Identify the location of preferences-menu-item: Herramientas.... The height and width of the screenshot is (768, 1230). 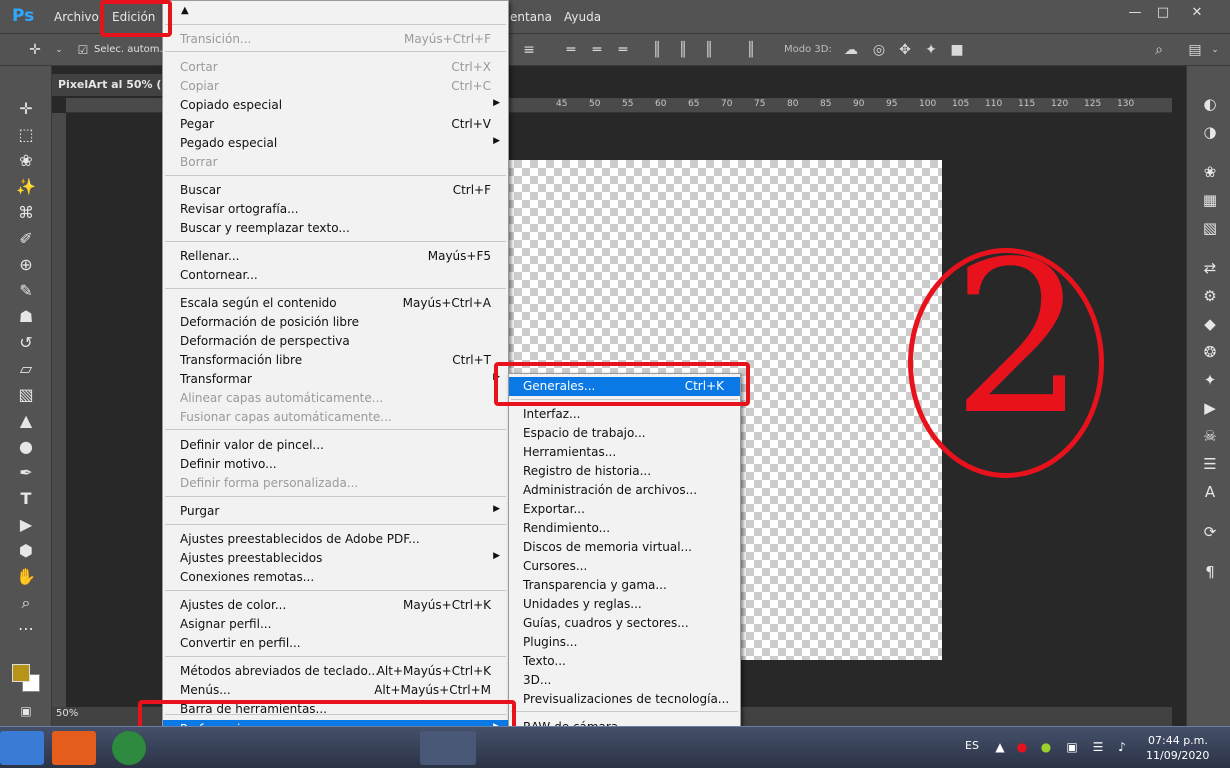
(624, 452).